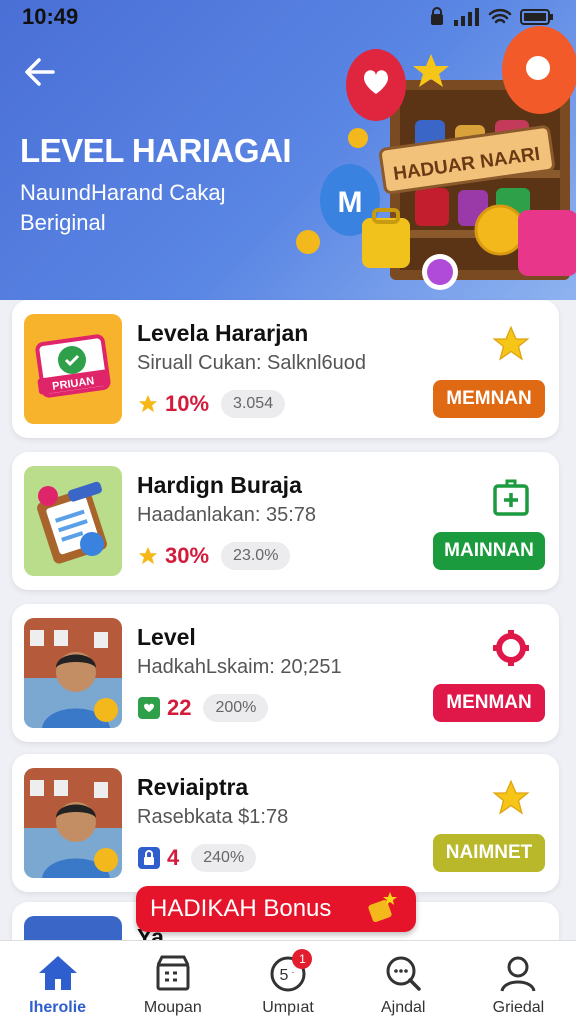 The height and width of the screenshot is (1024, 576). I want to click on home-icon, so click(57, 973).